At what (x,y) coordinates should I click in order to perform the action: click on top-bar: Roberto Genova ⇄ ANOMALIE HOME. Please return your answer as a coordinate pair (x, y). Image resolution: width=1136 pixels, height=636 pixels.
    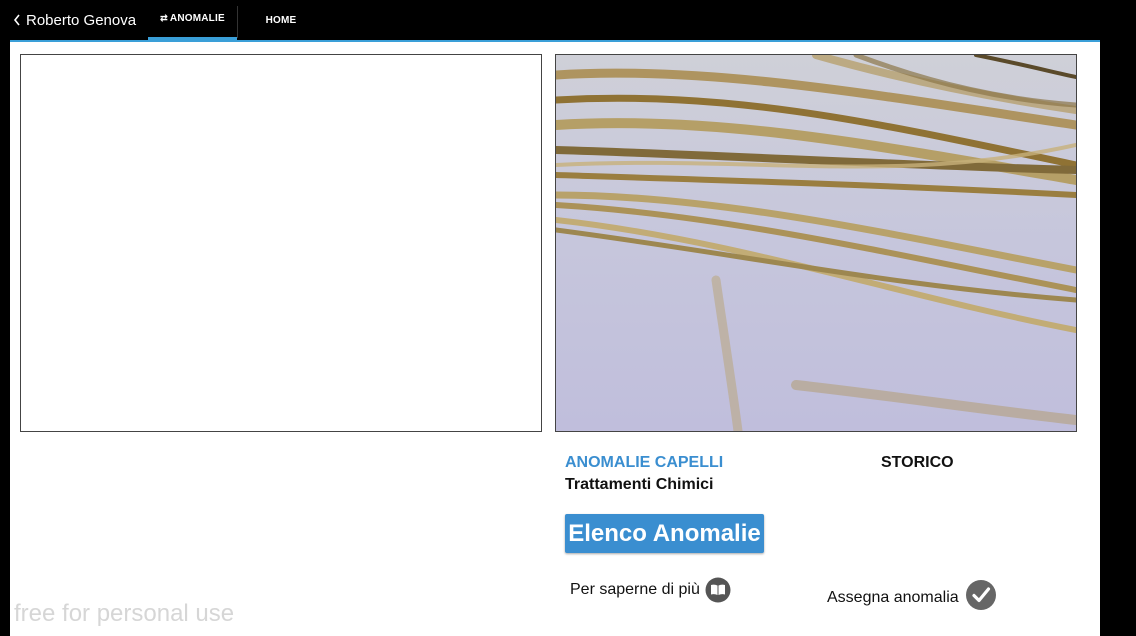
    Looking at the image, I should click on (550, 20).